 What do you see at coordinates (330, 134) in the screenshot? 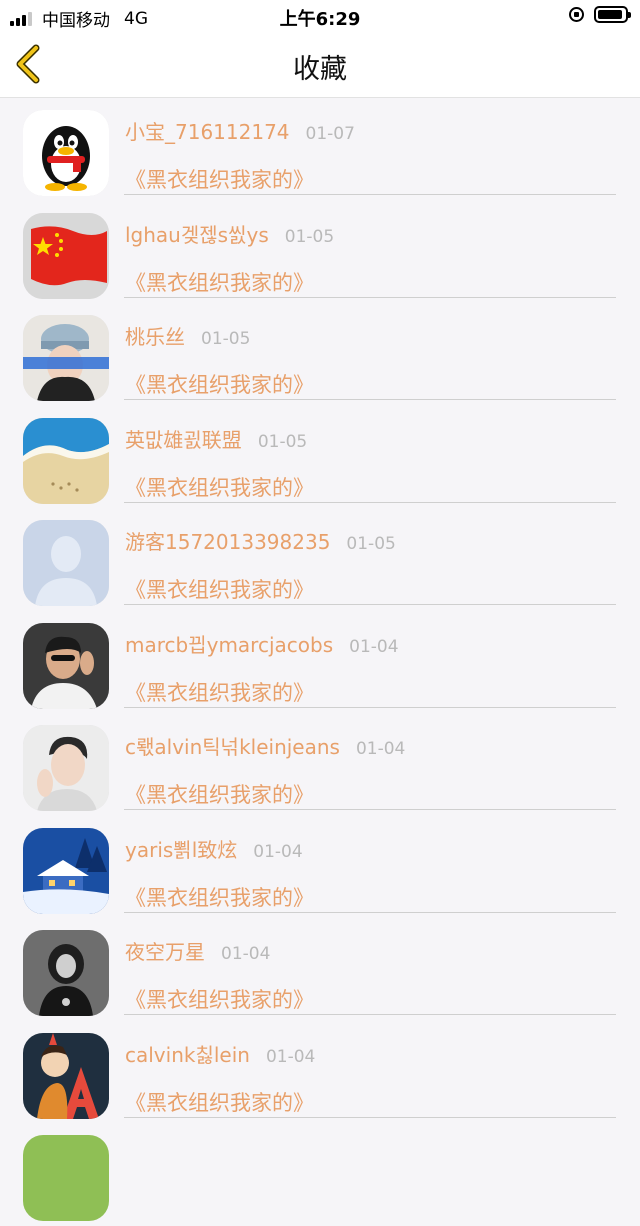
I see `item-date: 01-07` at bounding box center [330, 134].